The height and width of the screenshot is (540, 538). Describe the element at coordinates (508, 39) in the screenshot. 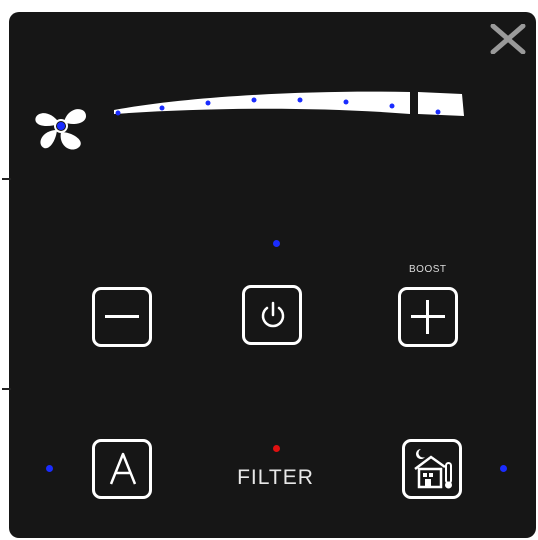

I see `close-icon` at that location.